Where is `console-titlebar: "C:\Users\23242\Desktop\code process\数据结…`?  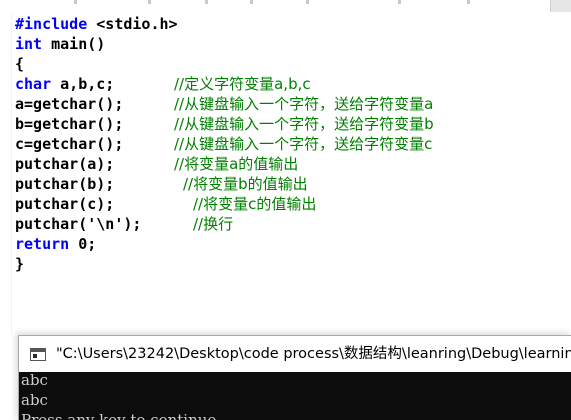 console-titlebar: "C:\Users\23242\Desktop\code process\数据结… is located at coordinates (295, 354).